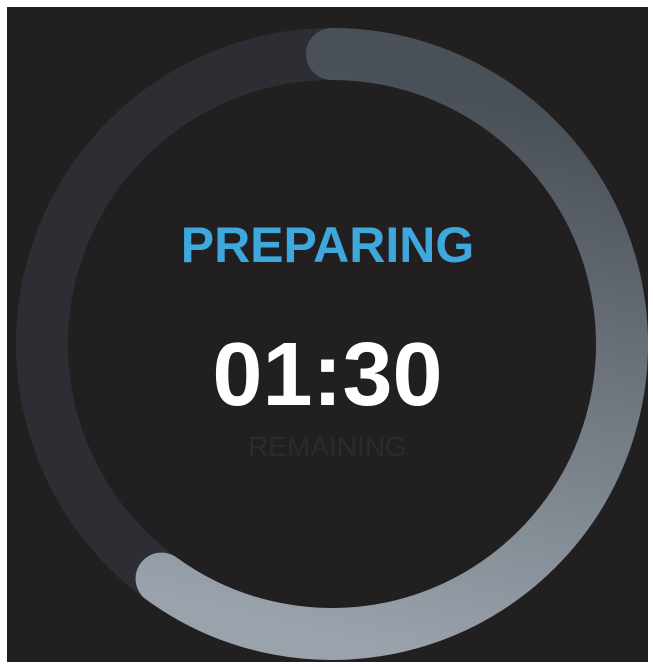 Image resolution: width=653 pixels, height=667 pixels. What do you see at coordinates (327, 446) in the screenshot?
I see `remaining-label: REMAINING` at bounding box center [327, 446].